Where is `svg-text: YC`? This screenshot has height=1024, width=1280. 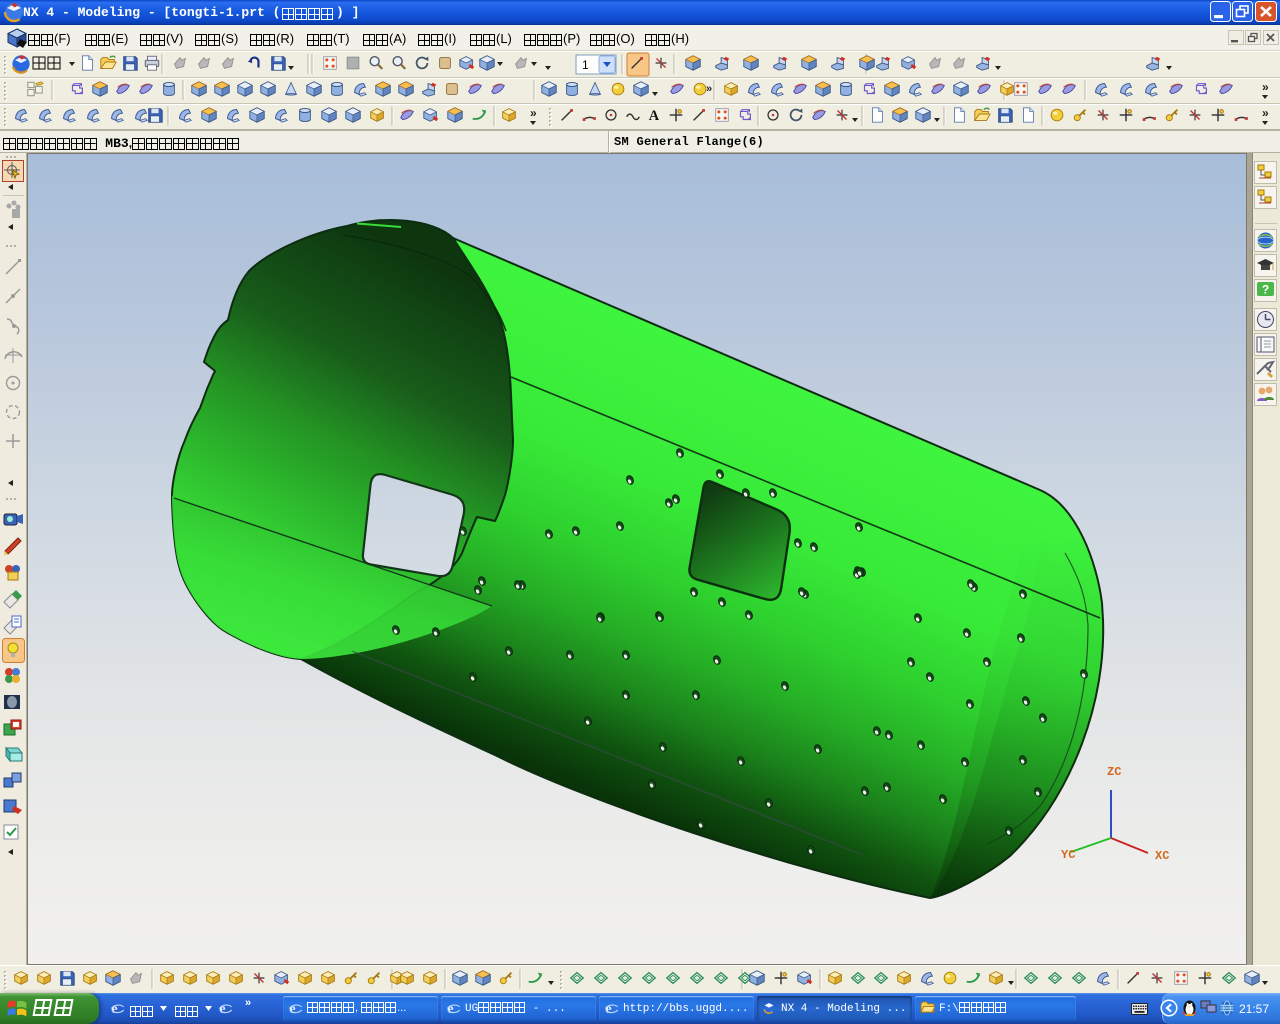 svg-text: YC is located at coordinates (1068, 855).